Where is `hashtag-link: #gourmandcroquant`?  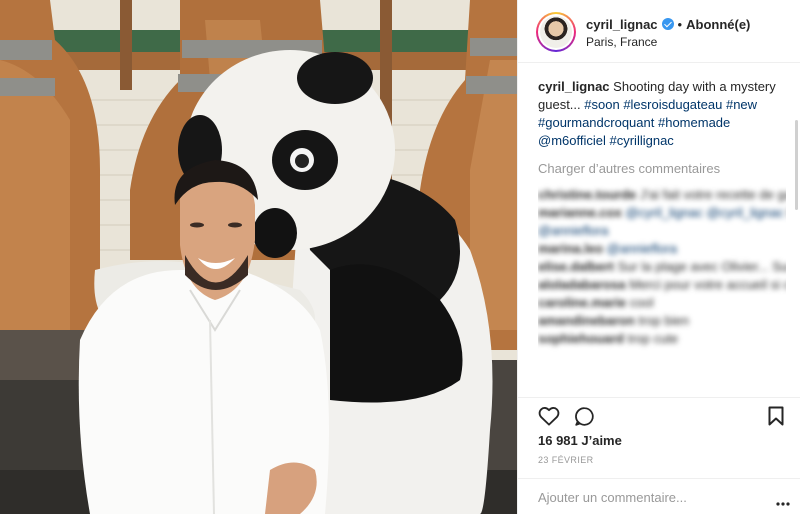 hashtag-link: #gourmandcroquant is located at coordinates (596, 122).